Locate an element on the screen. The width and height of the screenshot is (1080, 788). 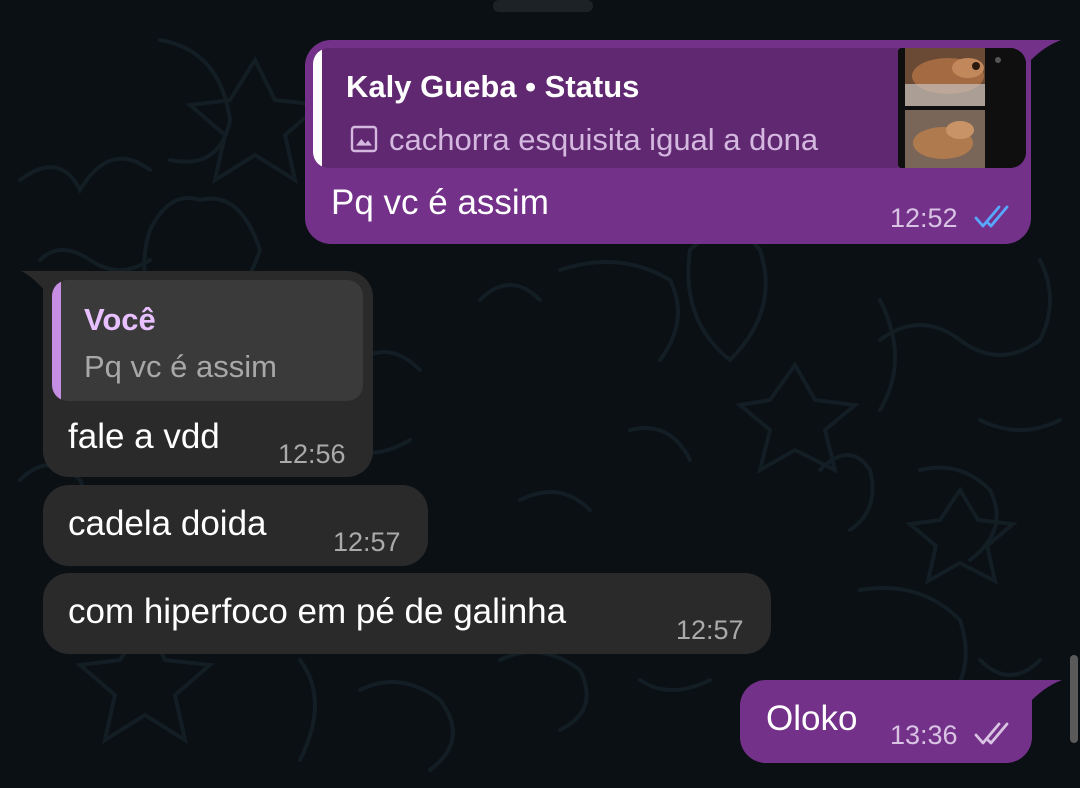
message-text: com hiperfoco em pé de galinha is located at coordinates (317, 611).